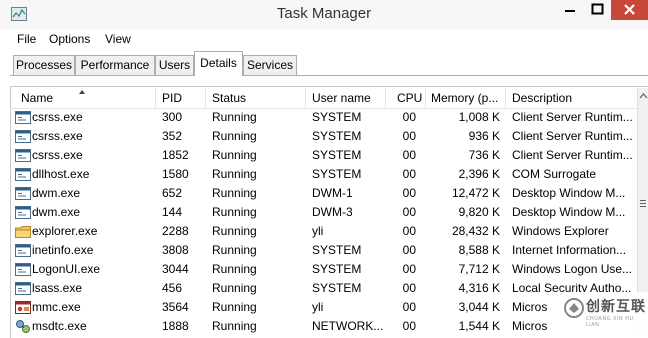 This screenshot has height=338, width=648. I want to click on maximize-button, so click(597, 10).